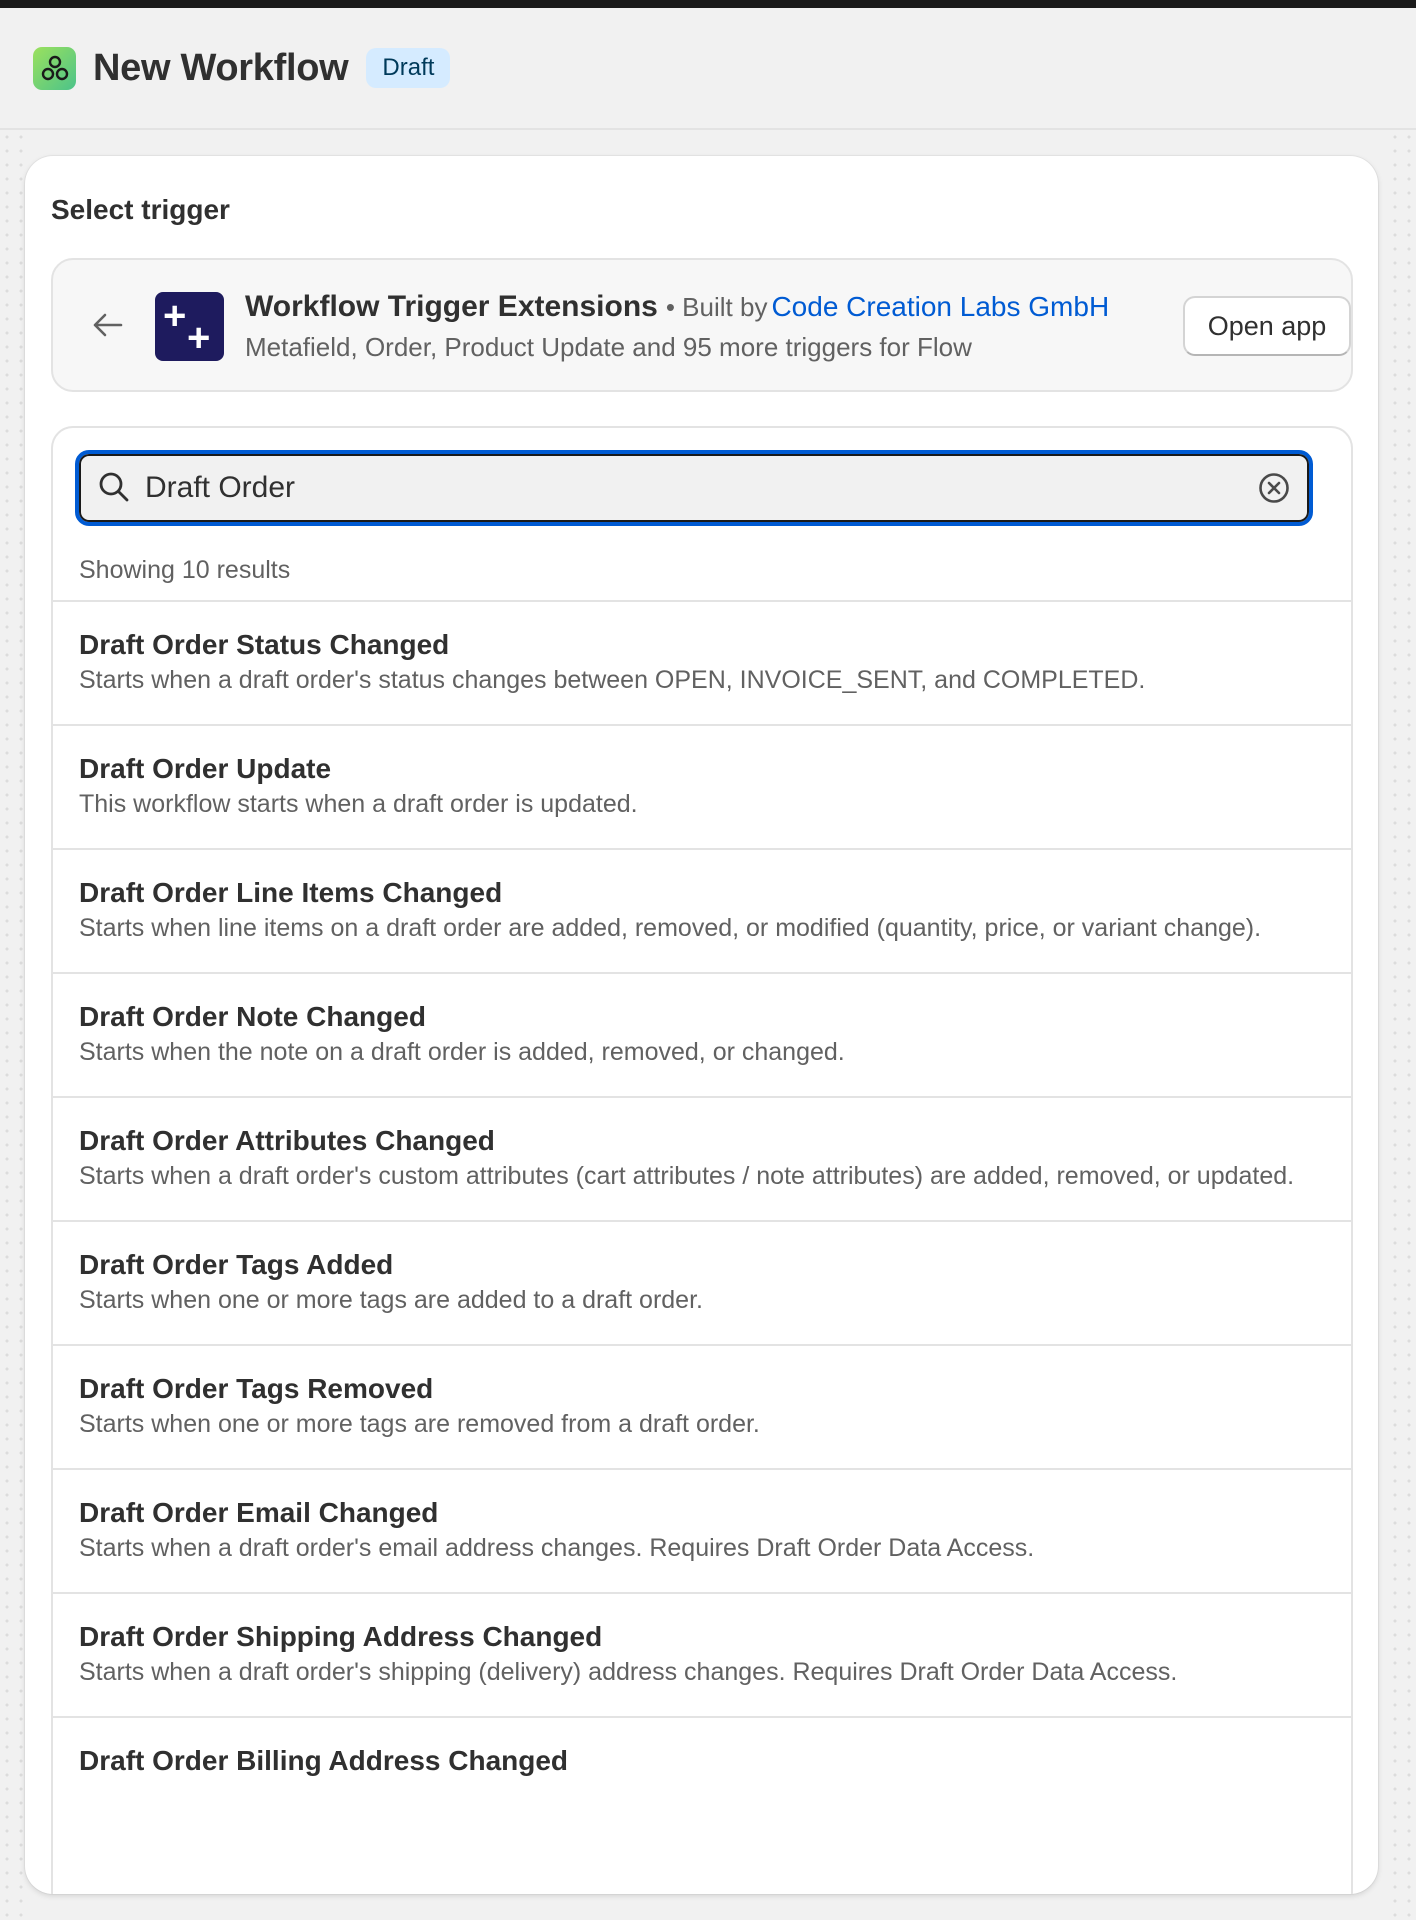 Image resolution: width=1416 pixels, height=1920 pixels. I want to click on trigger-title: Draft Order Email Changed, so click(259, 1512).